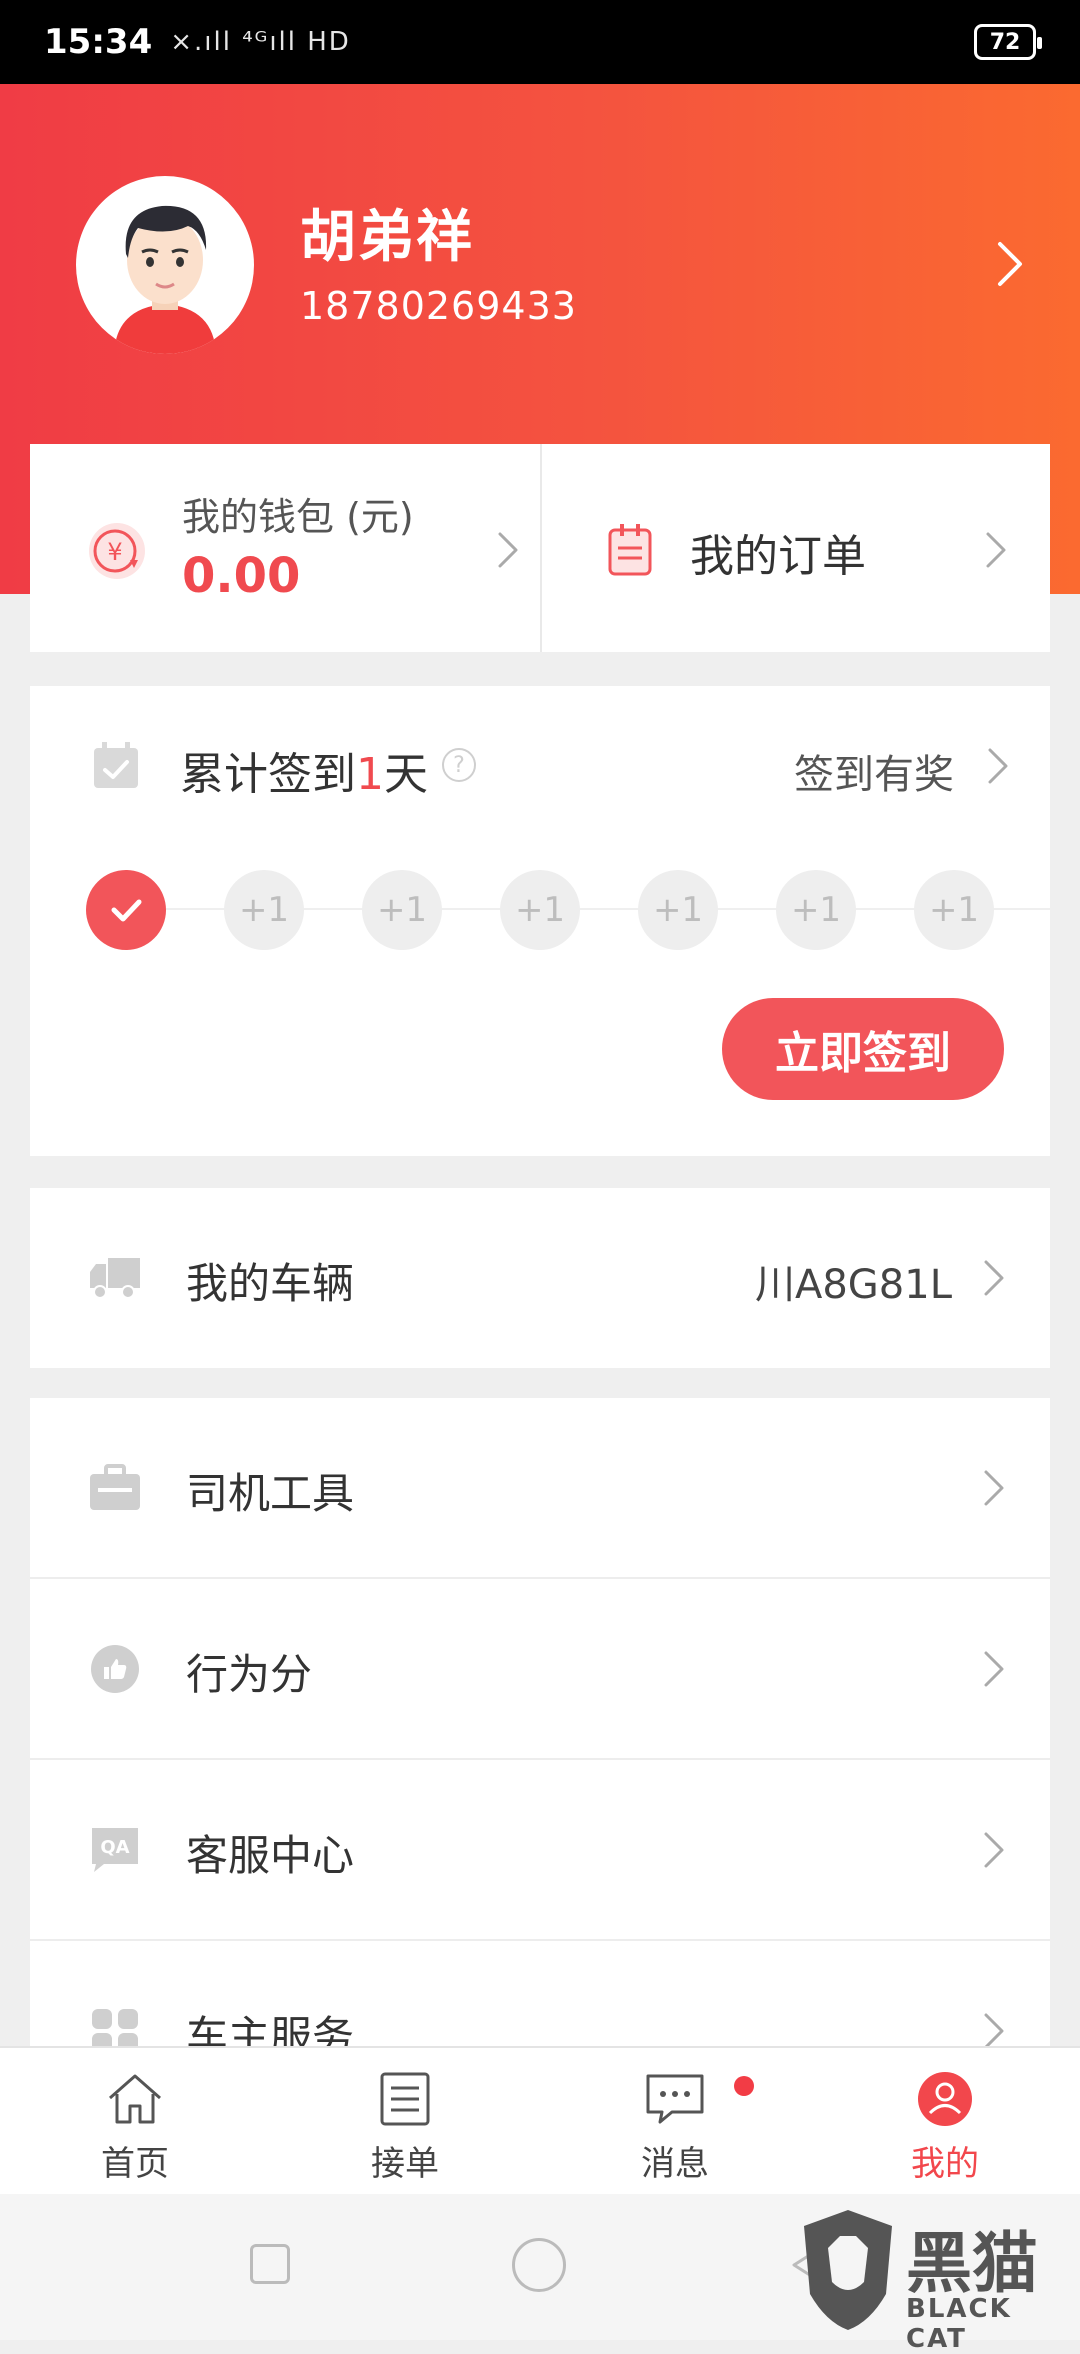 The image size is (1080, 2354). Describe the element at coordinates (778, 556) in the screenshot. I see `orders-label: 我的订单` at that location.